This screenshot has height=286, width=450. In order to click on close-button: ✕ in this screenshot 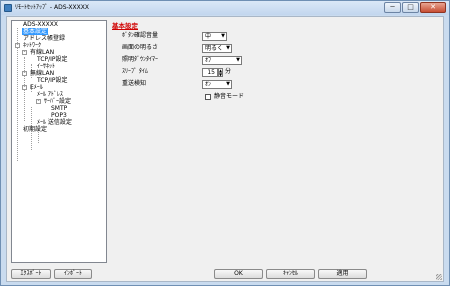, I will do `click(433, 7)`.